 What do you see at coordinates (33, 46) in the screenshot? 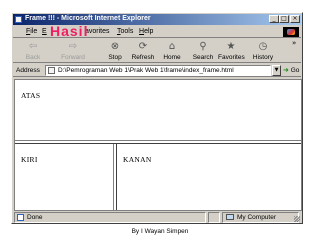
I see `arrow-left-icon: ⇦` at bounding box center [33, 46].